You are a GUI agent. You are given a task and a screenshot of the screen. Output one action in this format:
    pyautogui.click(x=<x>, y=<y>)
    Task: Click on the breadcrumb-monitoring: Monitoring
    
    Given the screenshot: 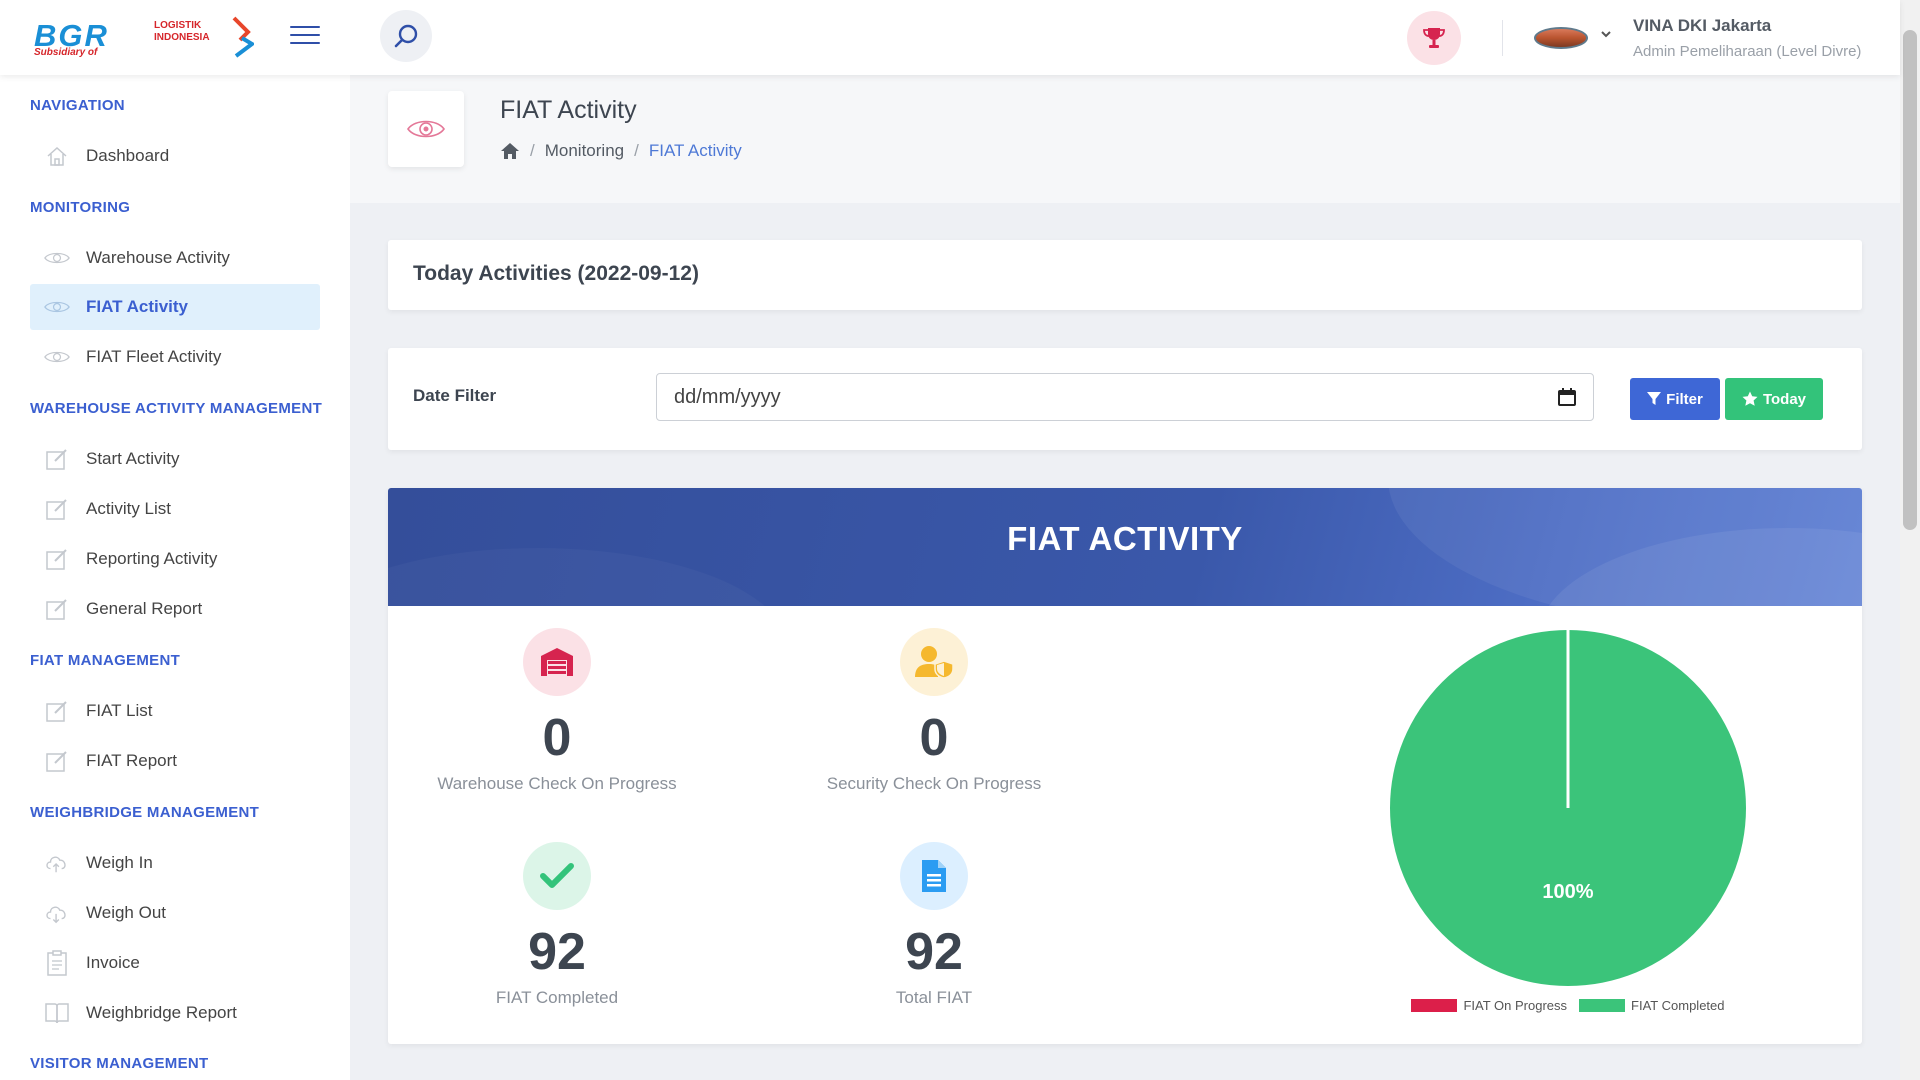 What is the action you would take?
    pyautogui.click(x=584, y=151)
    